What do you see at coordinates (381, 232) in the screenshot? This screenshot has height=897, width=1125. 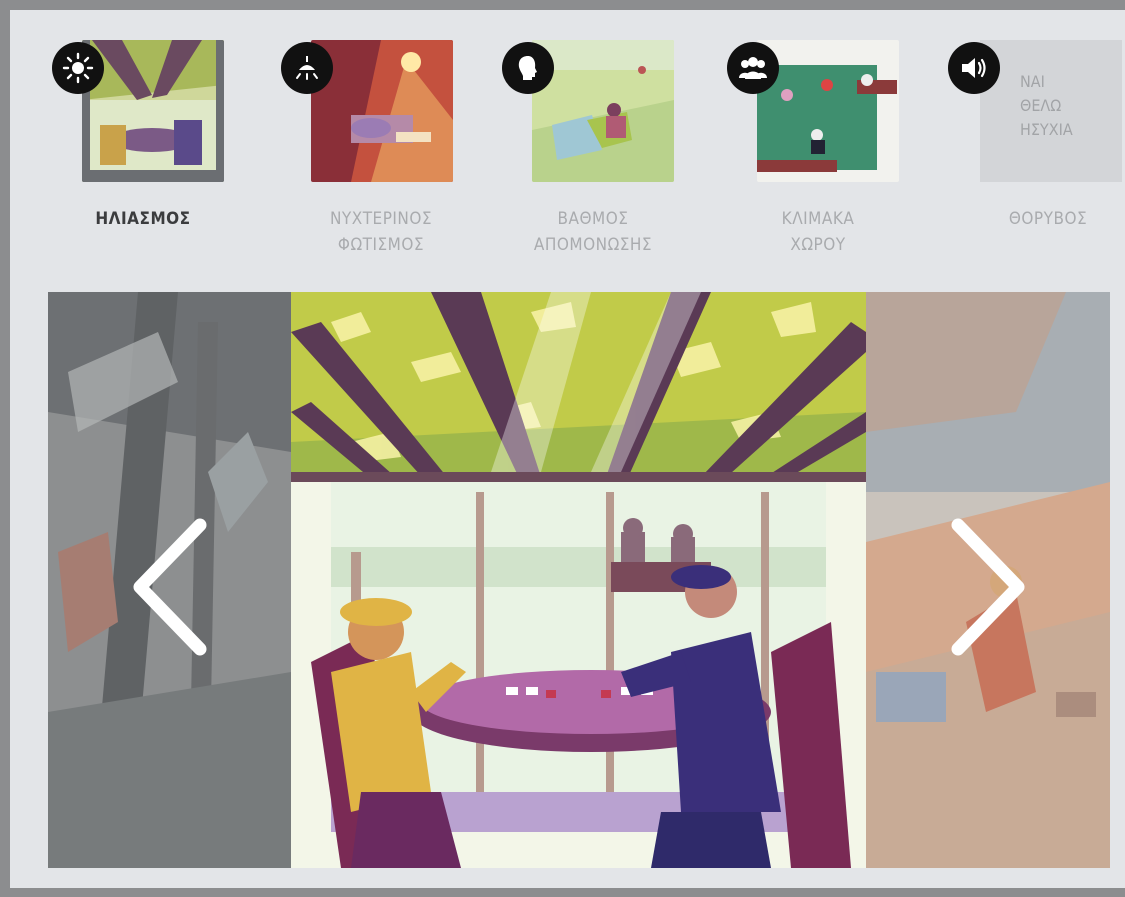 I see `tab-label: ΝΥΧΤΕΡΙΝΟΣ ΦΩΤΙΣΜΟΣ` at bounding box center [381, 232].